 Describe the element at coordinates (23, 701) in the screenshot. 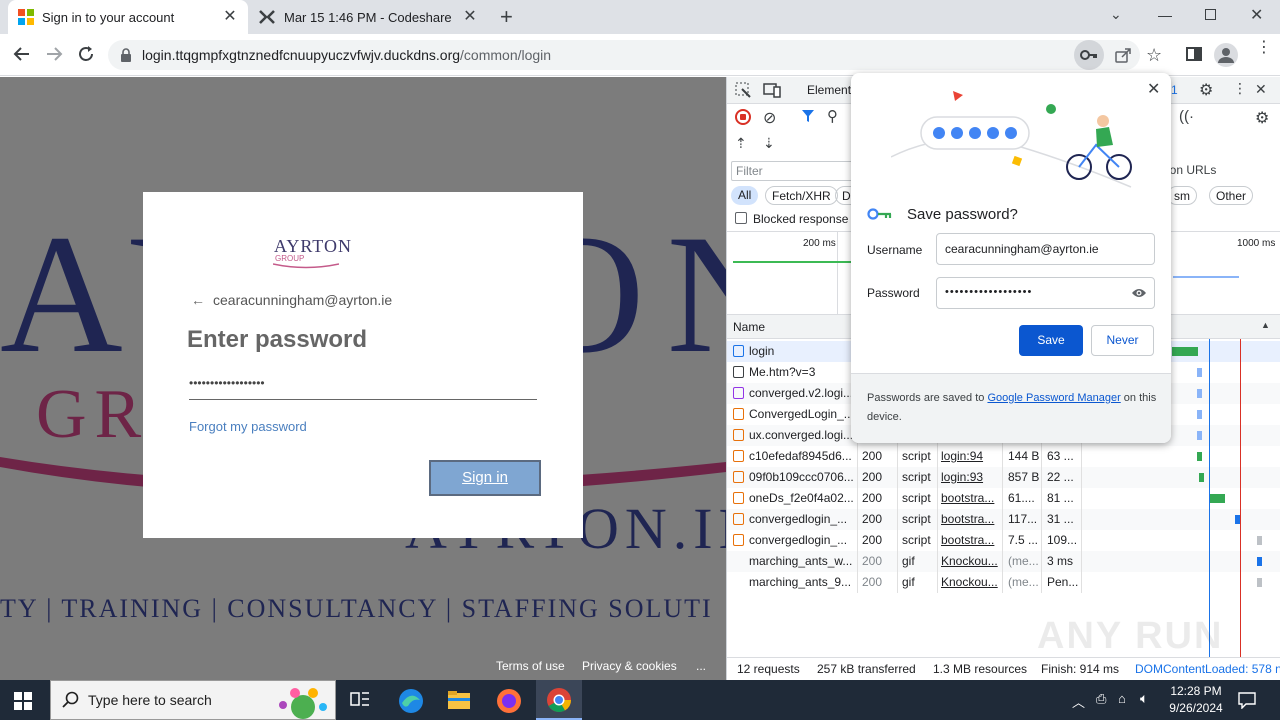

I see `windows-start-icon` at that location.